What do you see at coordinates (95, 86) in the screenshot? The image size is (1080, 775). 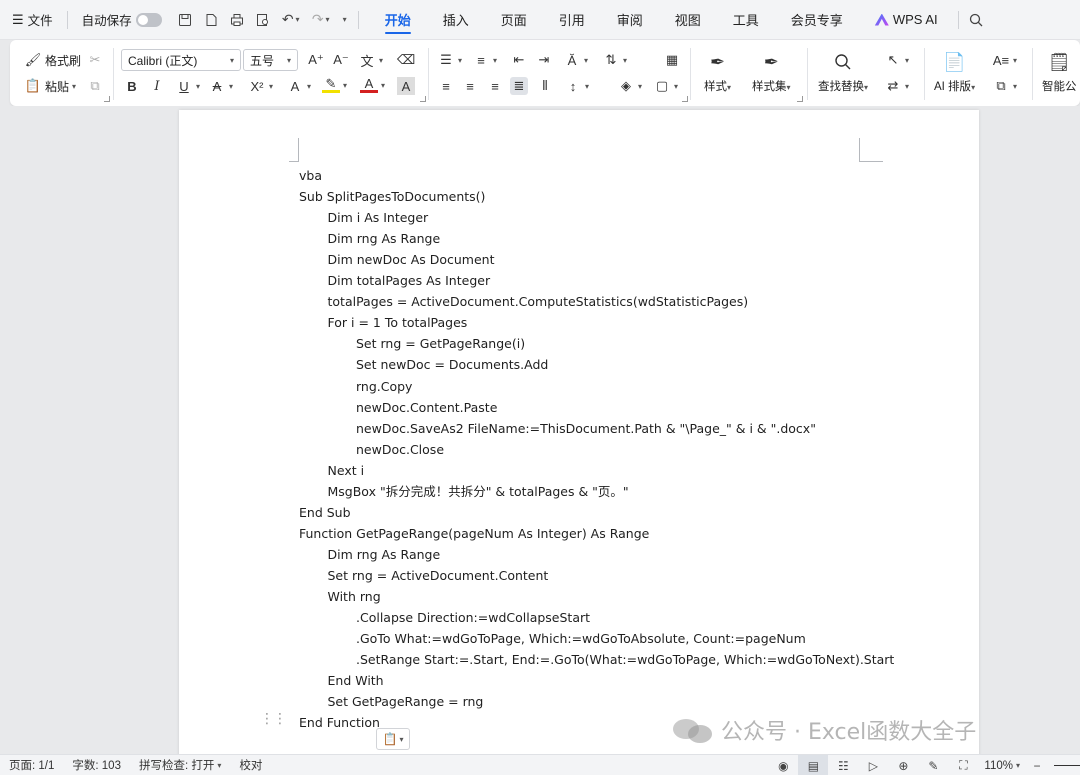 I see `copy-button: ⧉` at bounding box center [95, 86].